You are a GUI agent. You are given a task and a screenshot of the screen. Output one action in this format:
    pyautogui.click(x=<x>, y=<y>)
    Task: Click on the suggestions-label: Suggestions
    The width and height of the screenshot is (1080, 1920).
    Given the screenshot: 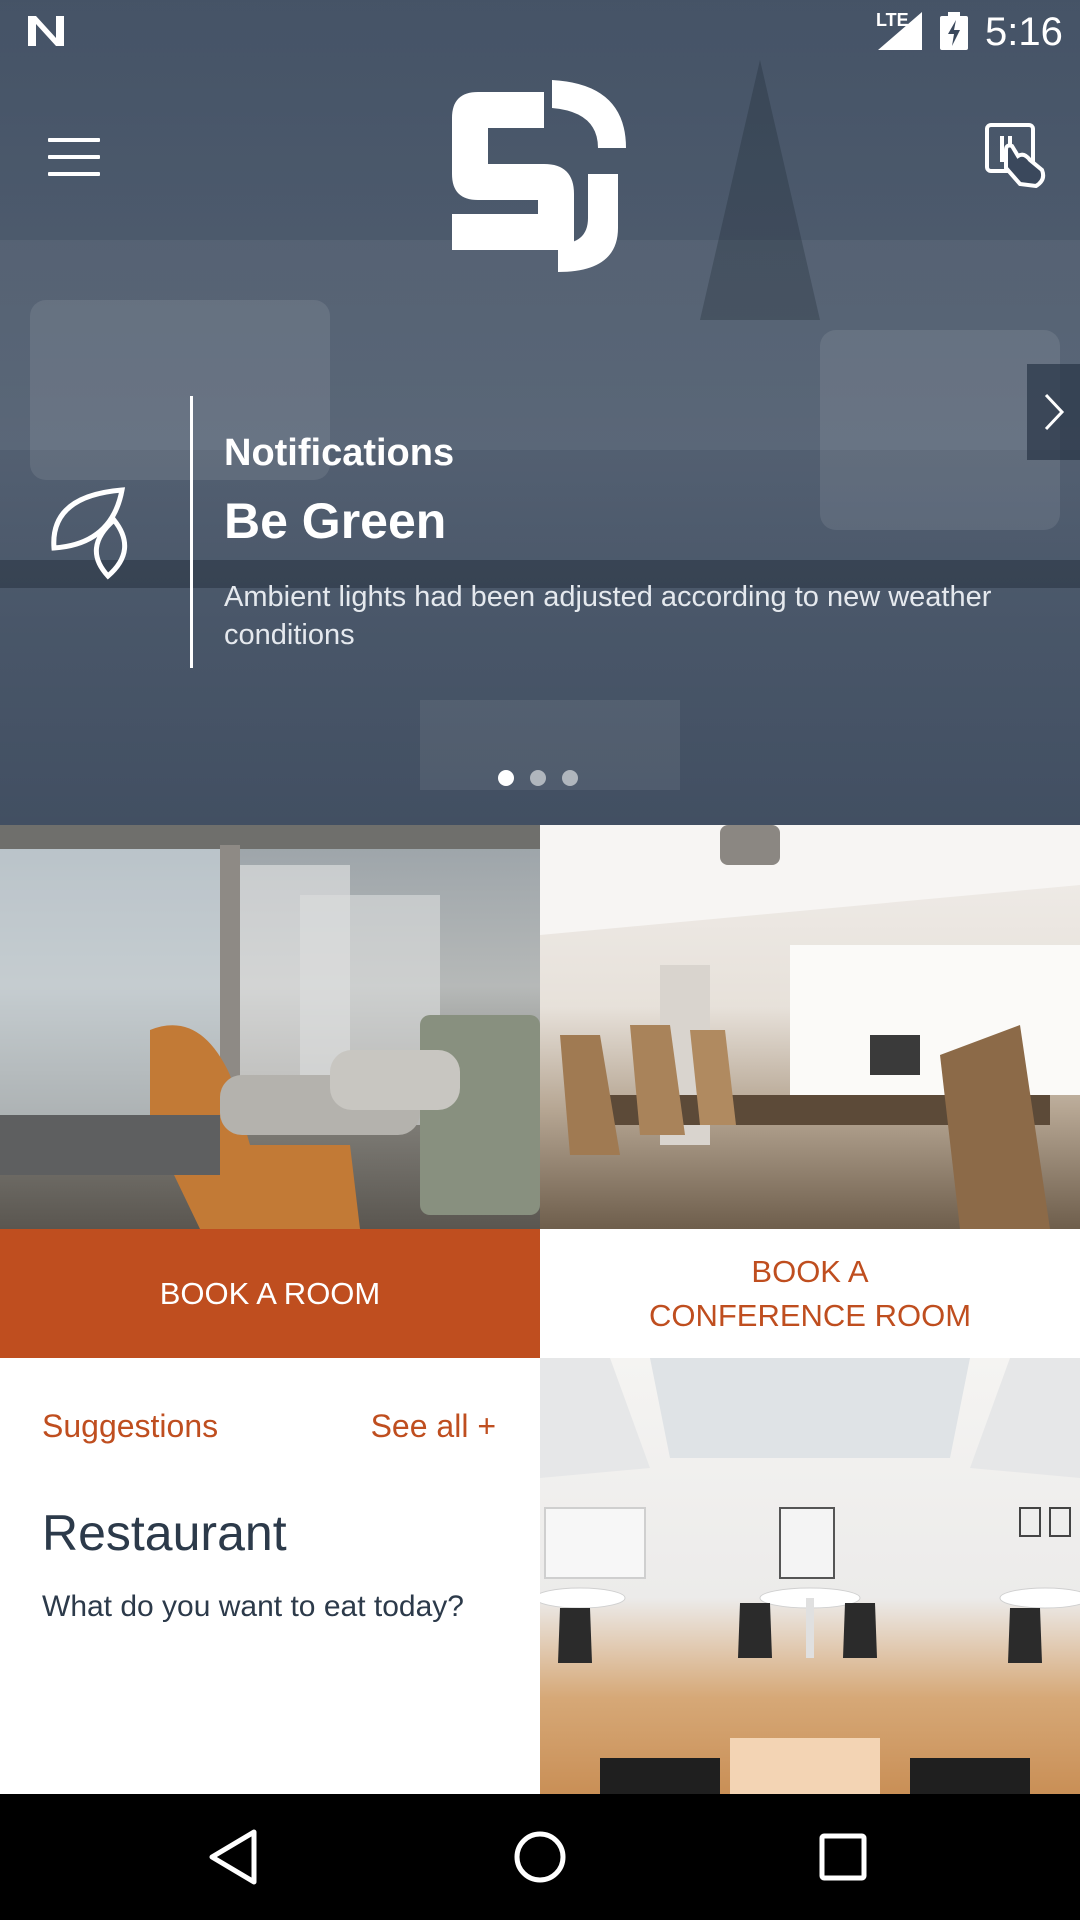 What is the action you would take?
    pyautogui.click(x=130, y=1426)
    